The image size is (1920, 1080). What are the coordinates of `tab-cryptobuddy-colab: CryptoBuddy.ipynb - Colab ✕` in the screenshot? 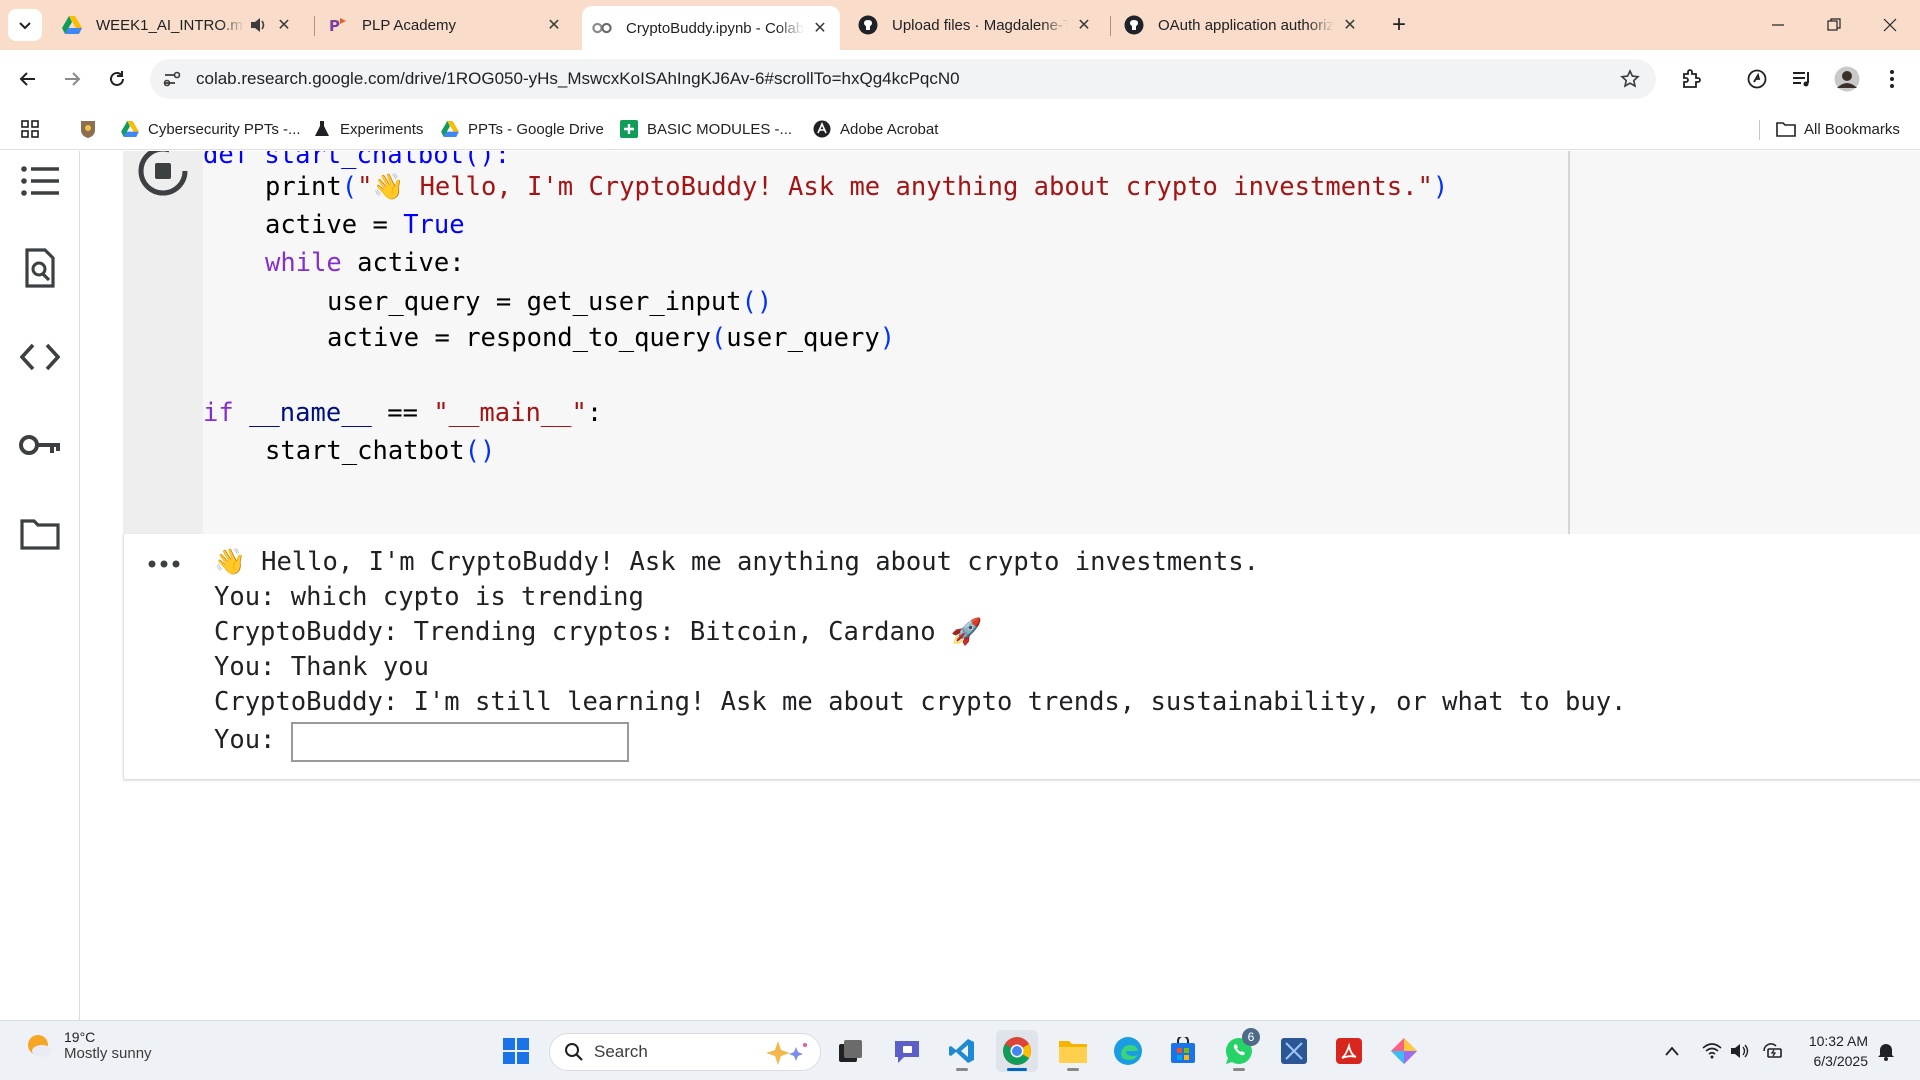 It's located at (711, 28).